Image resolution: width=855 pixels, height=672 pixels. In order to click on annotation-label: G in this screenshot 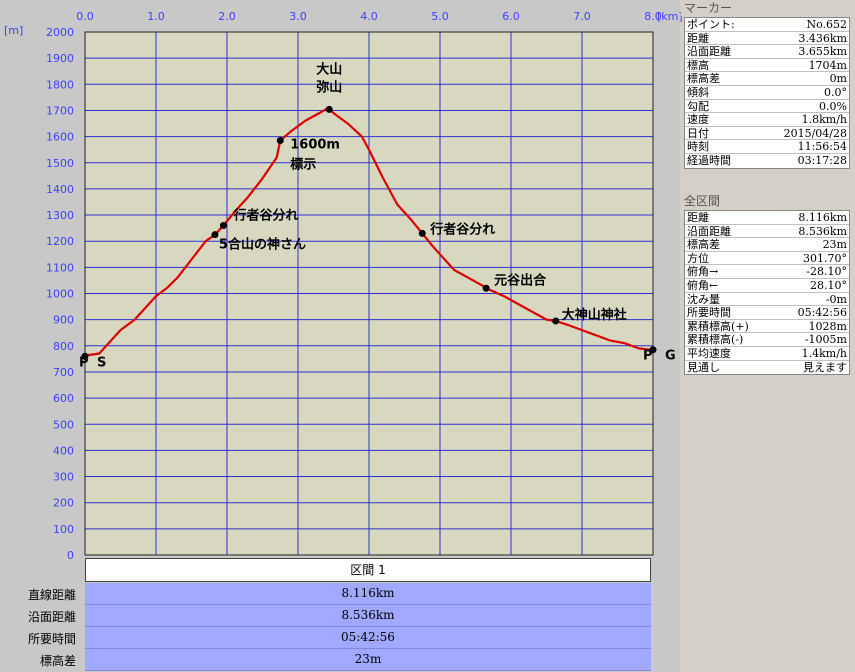, I will do `click(670, 356)`.